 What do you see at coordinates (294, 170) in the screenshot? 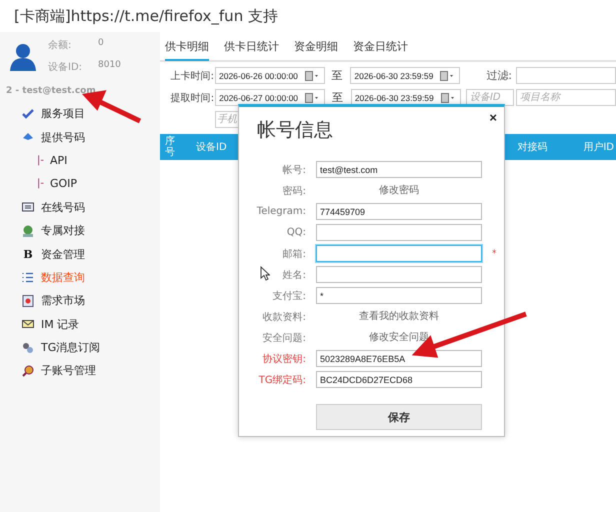
I see `field-label: 帐号:` at bounding box center [294, 170].